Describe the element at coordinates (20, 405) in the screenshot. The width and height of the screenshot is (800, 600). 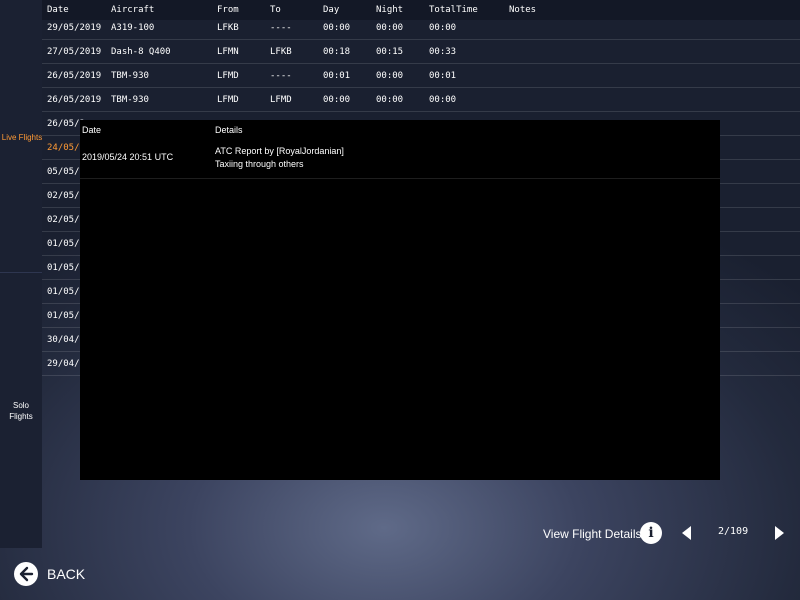
I see `sidebar-item-solo-line1: Solo` at that location.